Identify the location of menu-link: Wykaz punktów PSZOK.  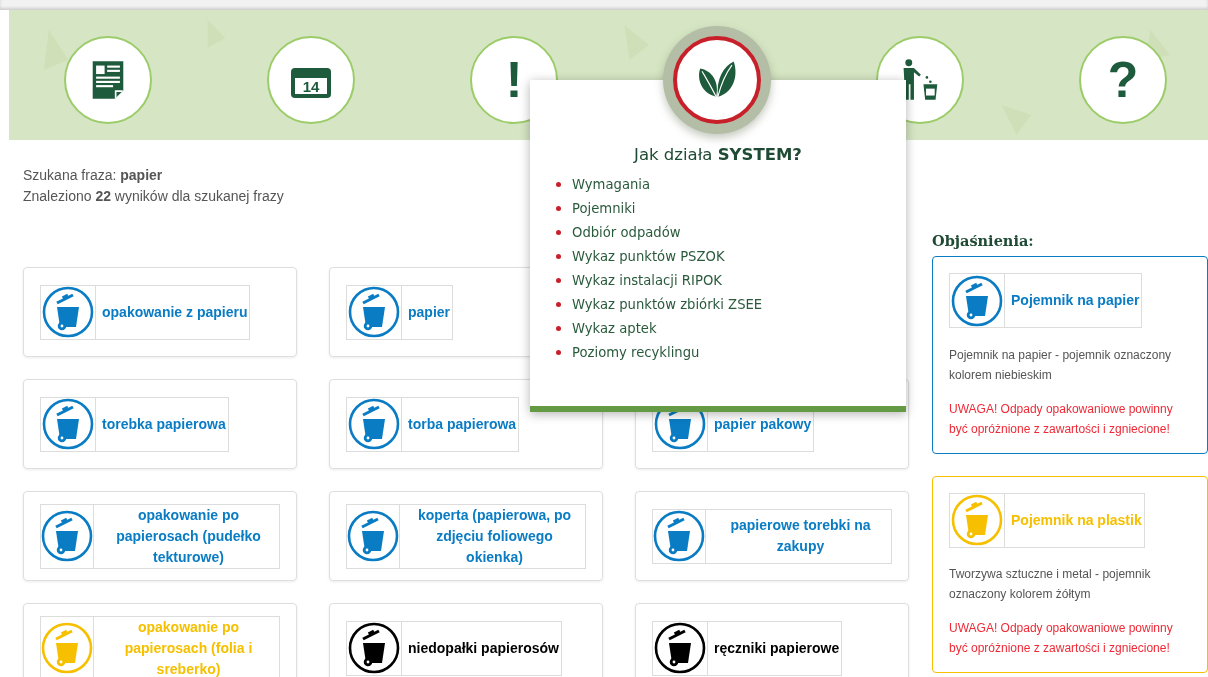
(648, 256).